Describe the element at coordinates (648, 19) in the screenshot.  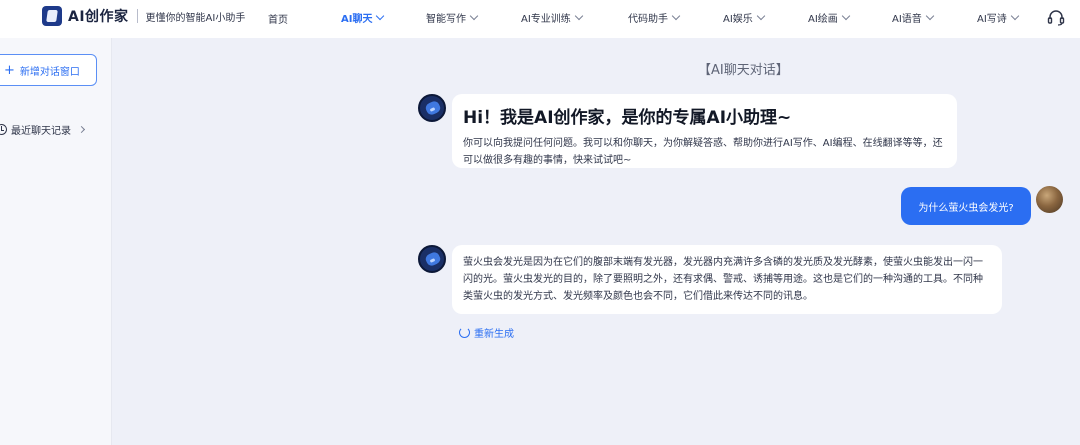
I see `nav-label: 代码助手` at that location.